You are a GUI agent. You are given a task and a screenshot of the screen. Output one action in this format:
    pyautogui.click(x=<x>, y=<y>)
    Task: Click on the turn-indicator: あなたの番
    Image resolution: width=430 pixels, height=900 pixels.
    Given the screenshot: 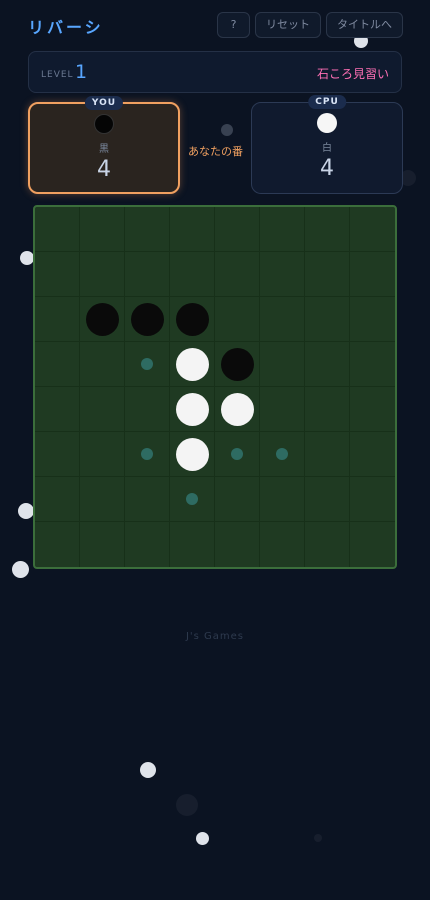 What is the action you would take?
    pyautogui.click(x=215, y=151)
    